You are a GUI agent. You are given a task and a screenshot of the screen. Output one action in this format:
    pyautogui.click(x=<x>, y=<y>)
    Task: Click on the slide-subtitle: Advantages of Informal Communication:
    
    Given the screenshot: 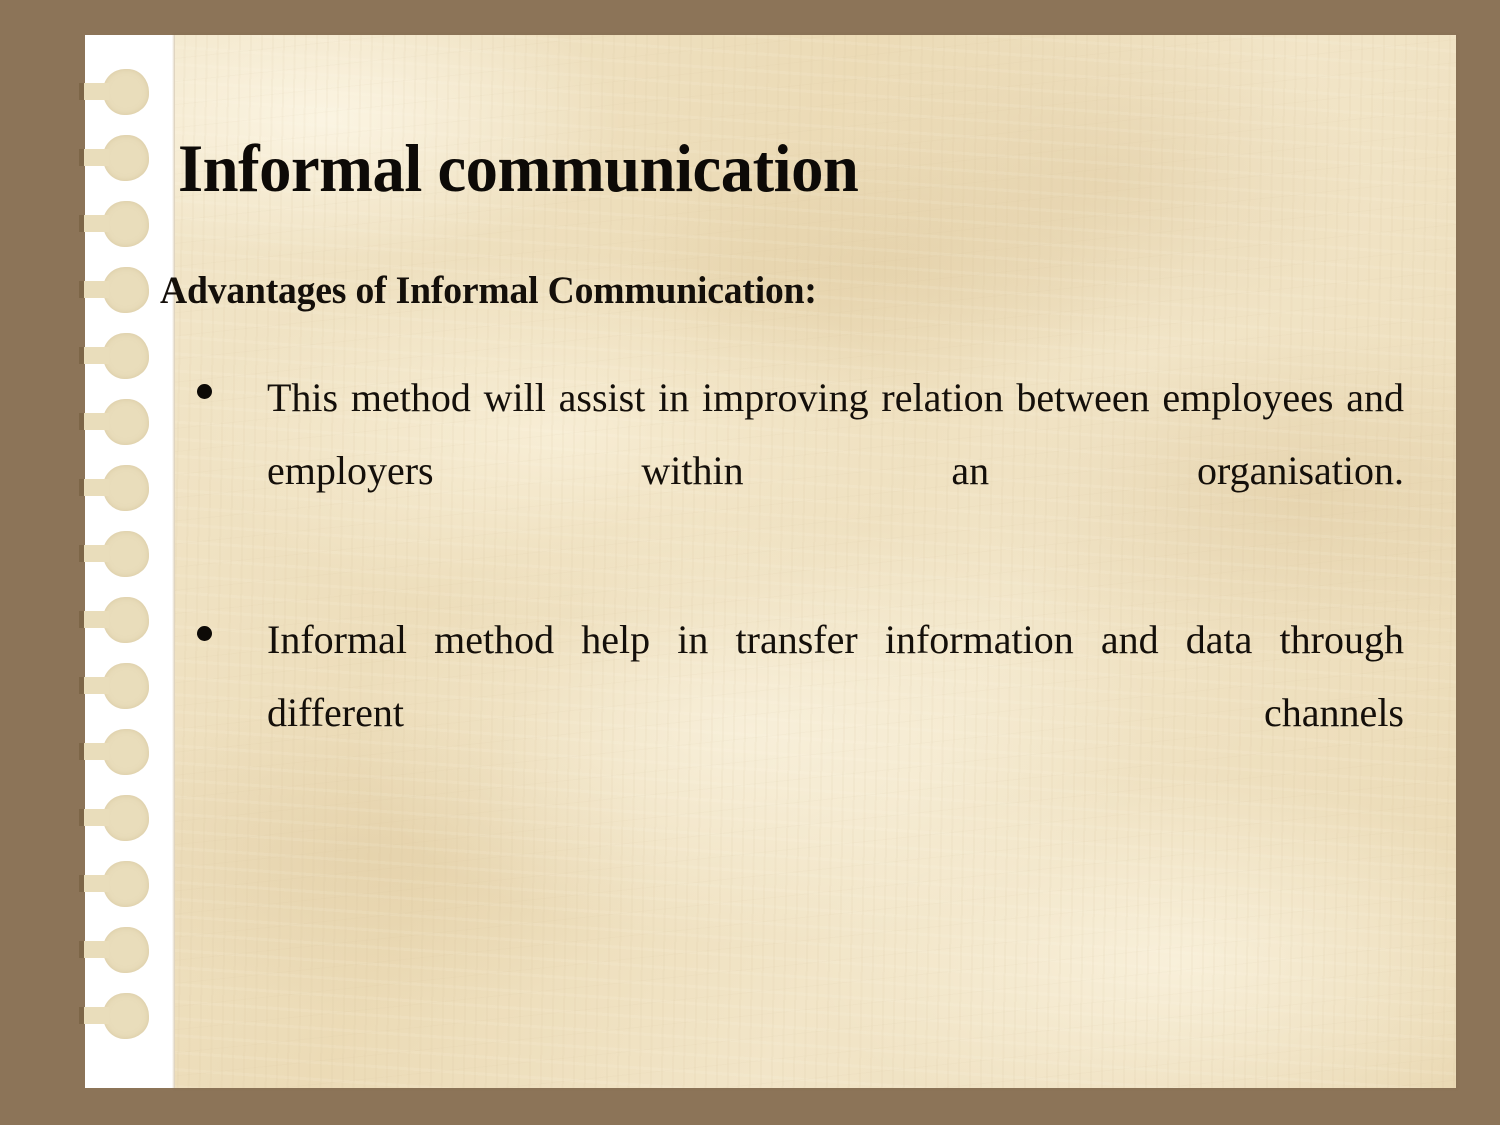 What is the action you would take?
    pyautogui.click(x=488, y=290)
    